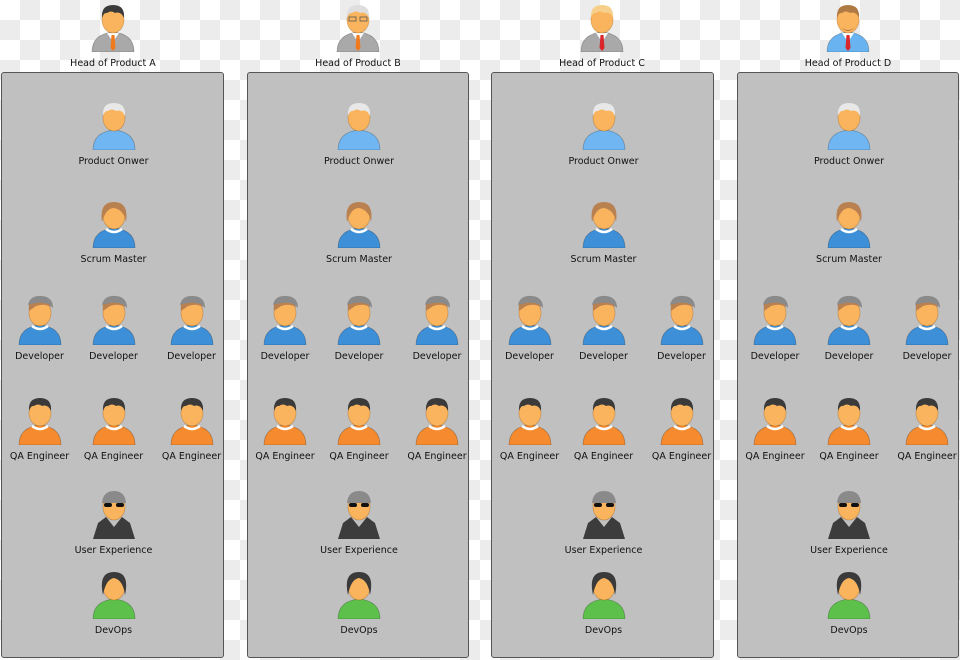 This screenshot has height=660, width=960. I want to click on head-of-product-a: Head of Product A, so click(113, 34).